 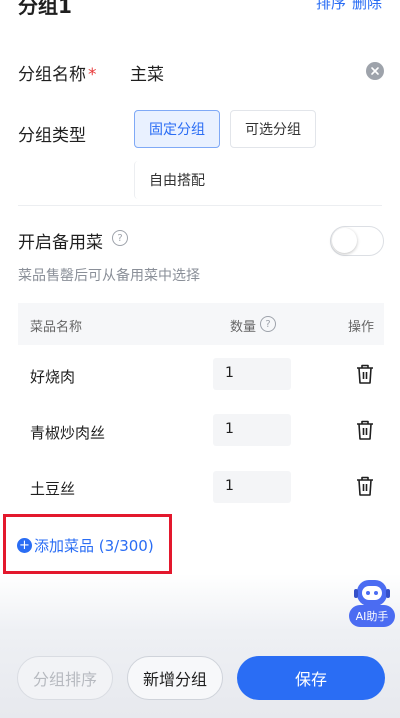 I want to click on group-title: 分组1, so click(x=45, y=9).